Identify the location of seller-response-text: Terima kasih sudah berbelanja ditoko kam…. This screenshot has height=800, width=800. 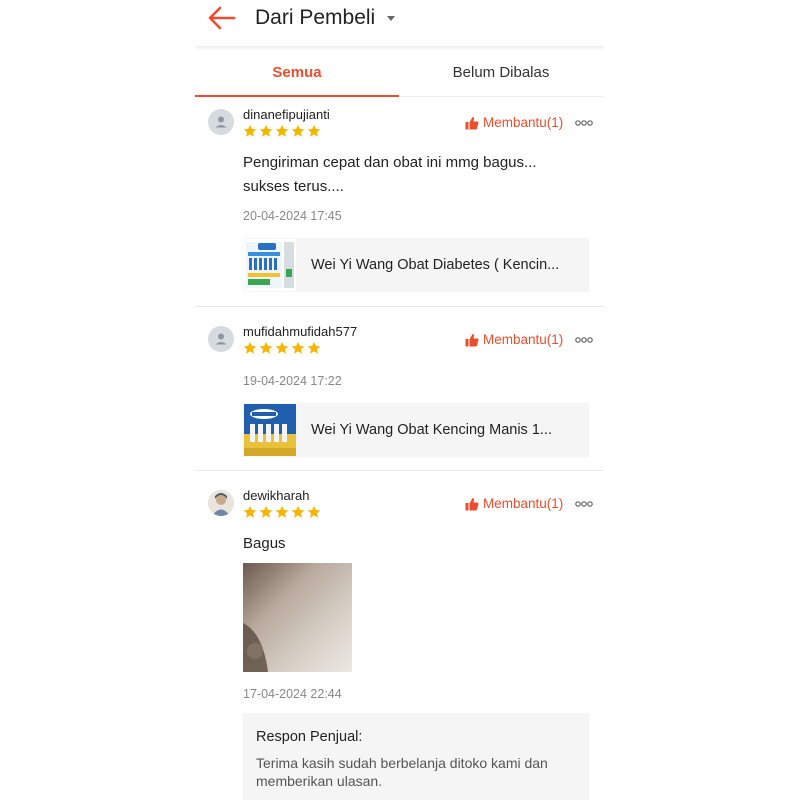
(402, 772).